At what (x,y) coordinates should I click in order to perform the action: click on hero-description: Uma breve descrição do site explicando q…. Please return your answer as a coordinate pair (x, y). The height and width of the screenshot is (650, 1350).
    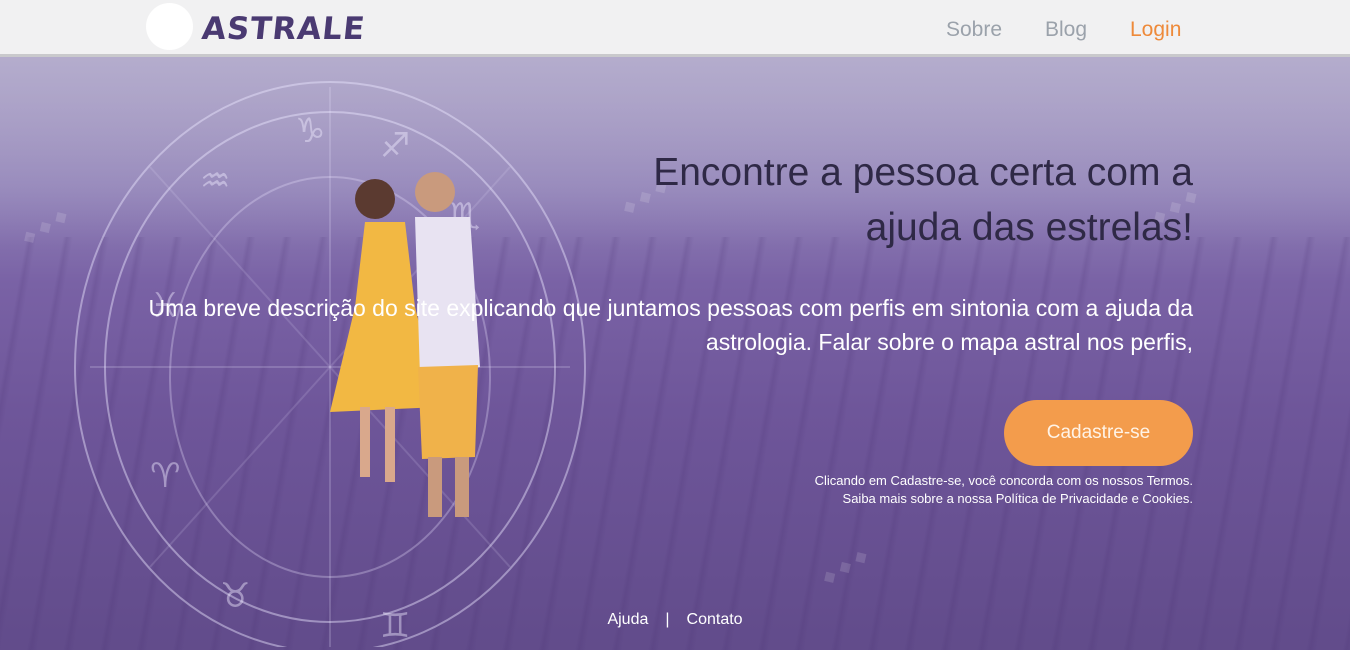
    Looking at the image, I should click on (670, 325).